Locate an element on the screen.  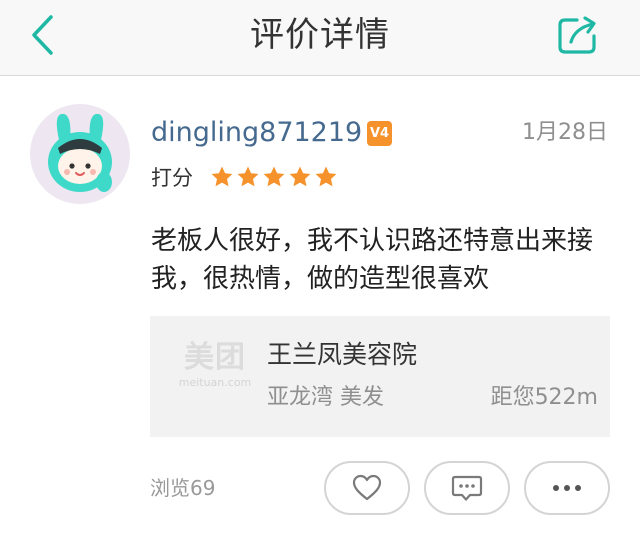
nav-bar: 评价详情 is located at coordinates (320, 38).